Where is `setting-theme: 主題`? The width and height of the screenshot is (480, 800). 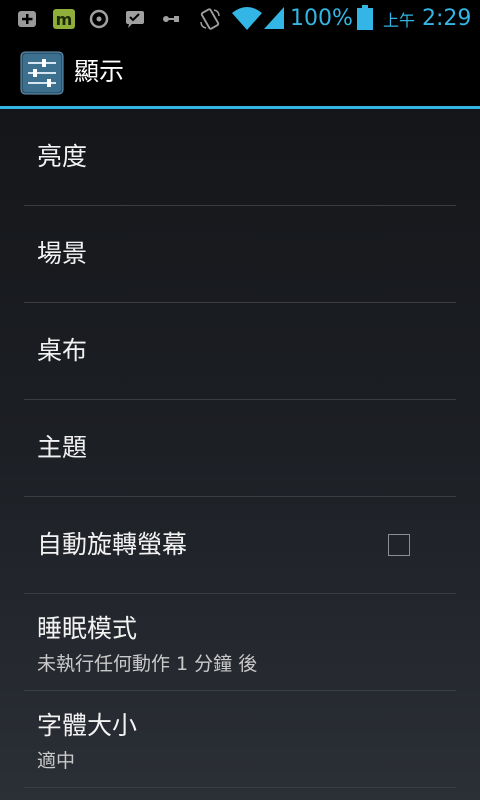 setting-theme: 主題 is located at coordinates (240, 448).